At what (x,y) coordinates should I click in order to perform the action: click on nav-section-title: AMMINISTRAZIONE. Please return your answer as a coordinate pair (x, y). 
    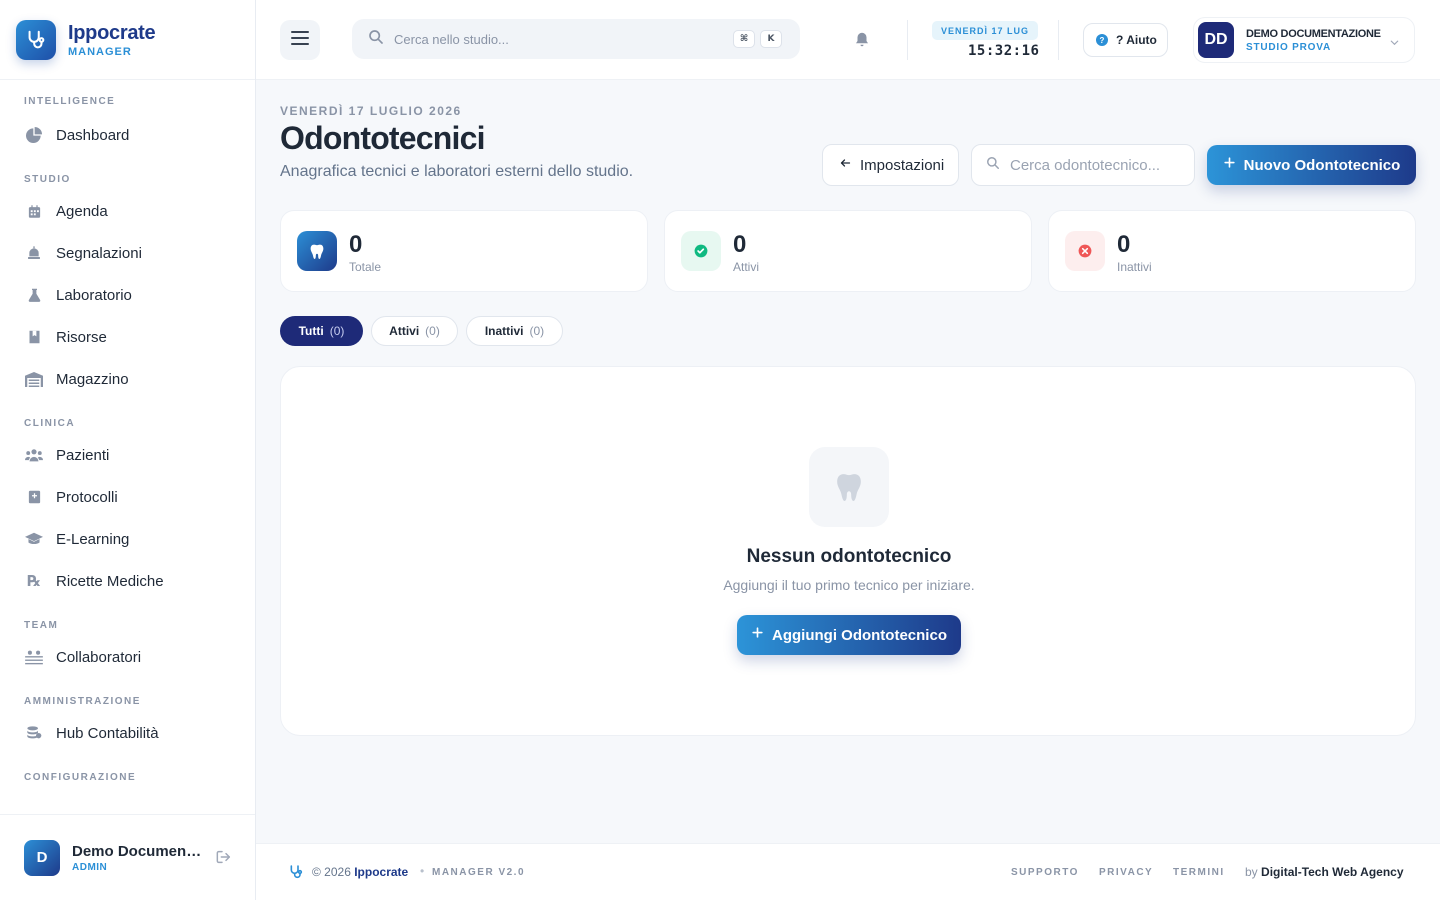
    Looking at the image, I should click on (82, 701).